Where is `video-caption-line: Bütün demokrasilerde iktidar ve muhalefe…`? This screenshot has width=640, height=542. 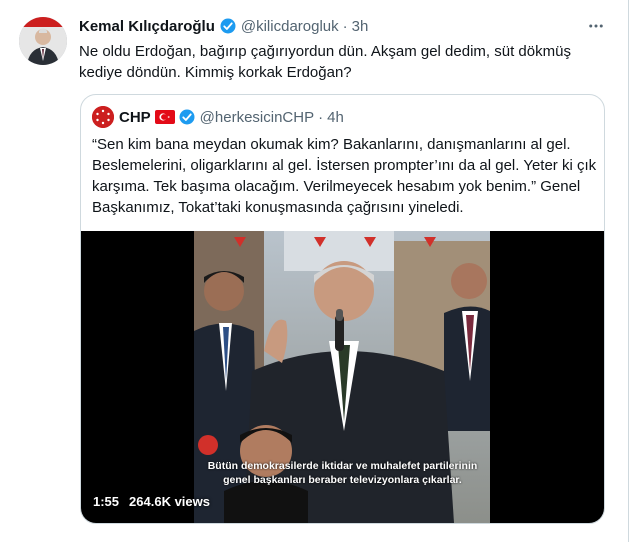
video-caption-line: Bütün demokrasilerde iktidar ve muhalefe… is located at coordinates (342, 466).